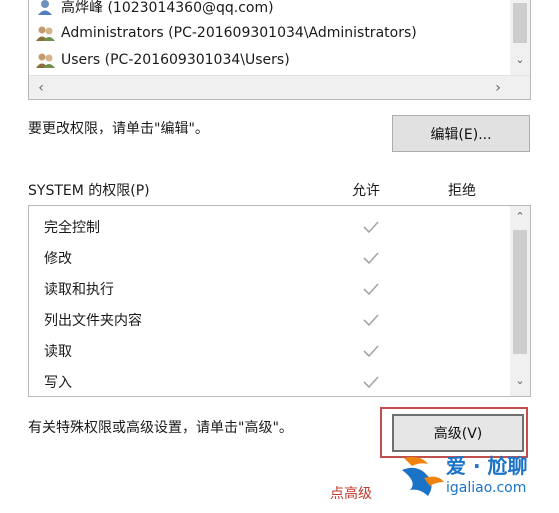 This screenshot has height=513, width=559. What do you see at coordinates (46, 8) in the screenshot?
I see `user-icon` at bounding box center [46, 8].